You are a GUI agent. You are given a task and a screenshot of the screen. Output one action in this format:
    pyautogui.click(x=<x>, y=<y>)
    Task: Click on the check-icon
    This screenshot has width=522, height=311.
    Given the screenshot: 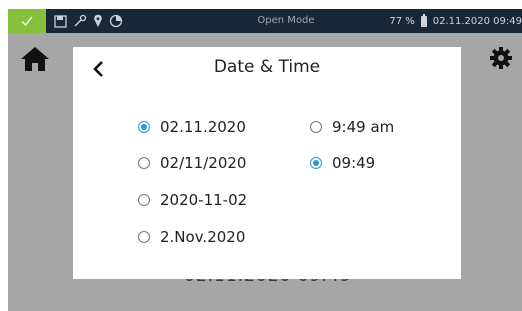 What is the action you would take?
    pyautogui.click(x=27, y=21)
    